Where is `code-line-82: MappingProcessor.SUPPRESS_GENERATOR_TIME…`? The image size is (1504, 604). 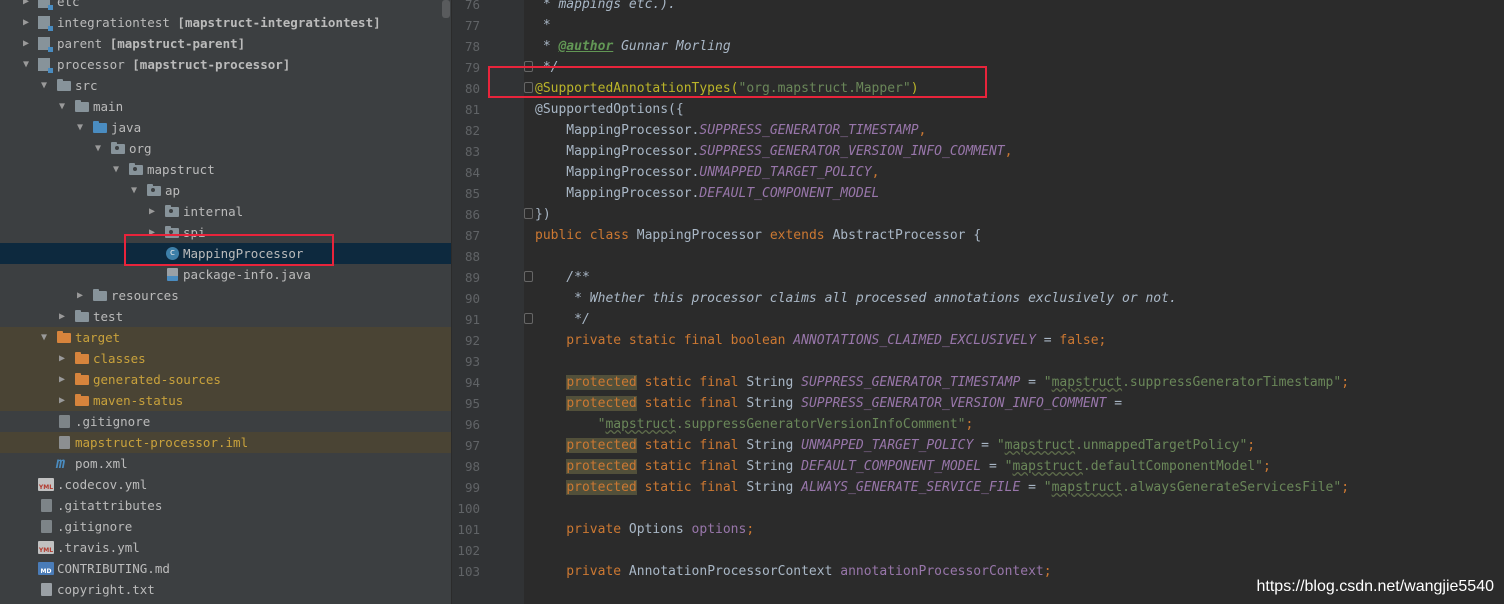
code-line-82: MappingProcessor.SUPPRESS_GENERATOR_TIME… is located at coordinates (730, 130).